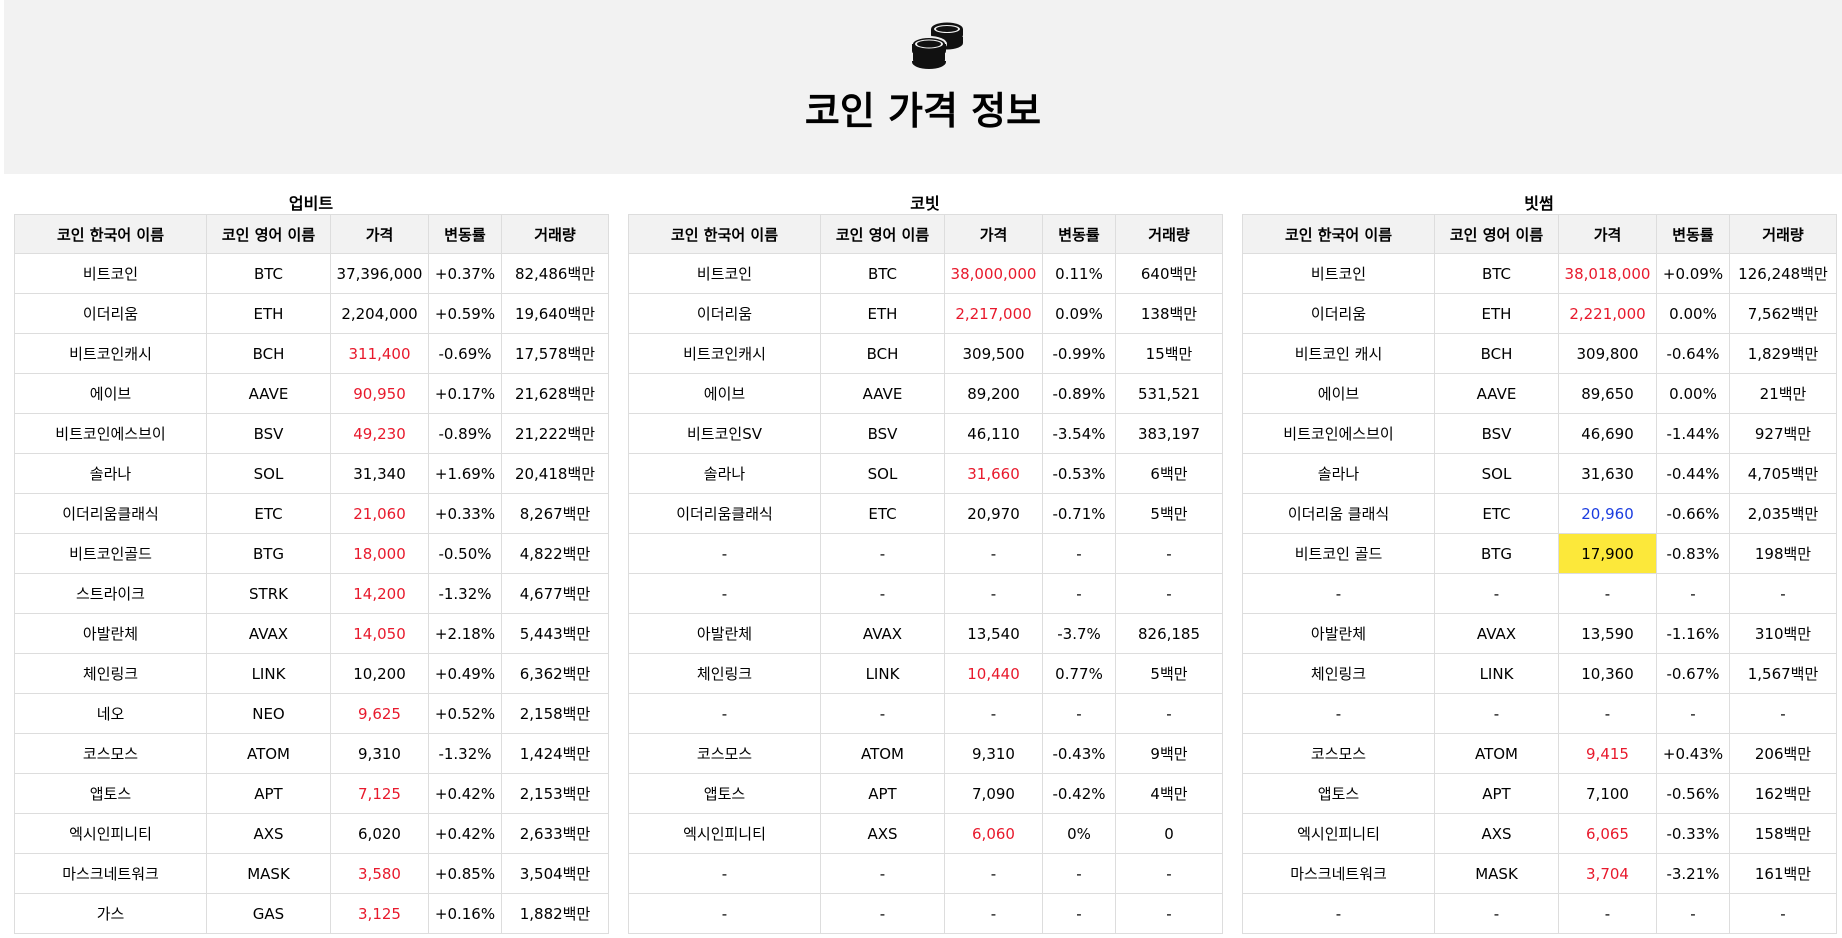 The height and width of the screenshot is (938, 1842). I want to click on cell-price: 309,500, so click(993, 353).